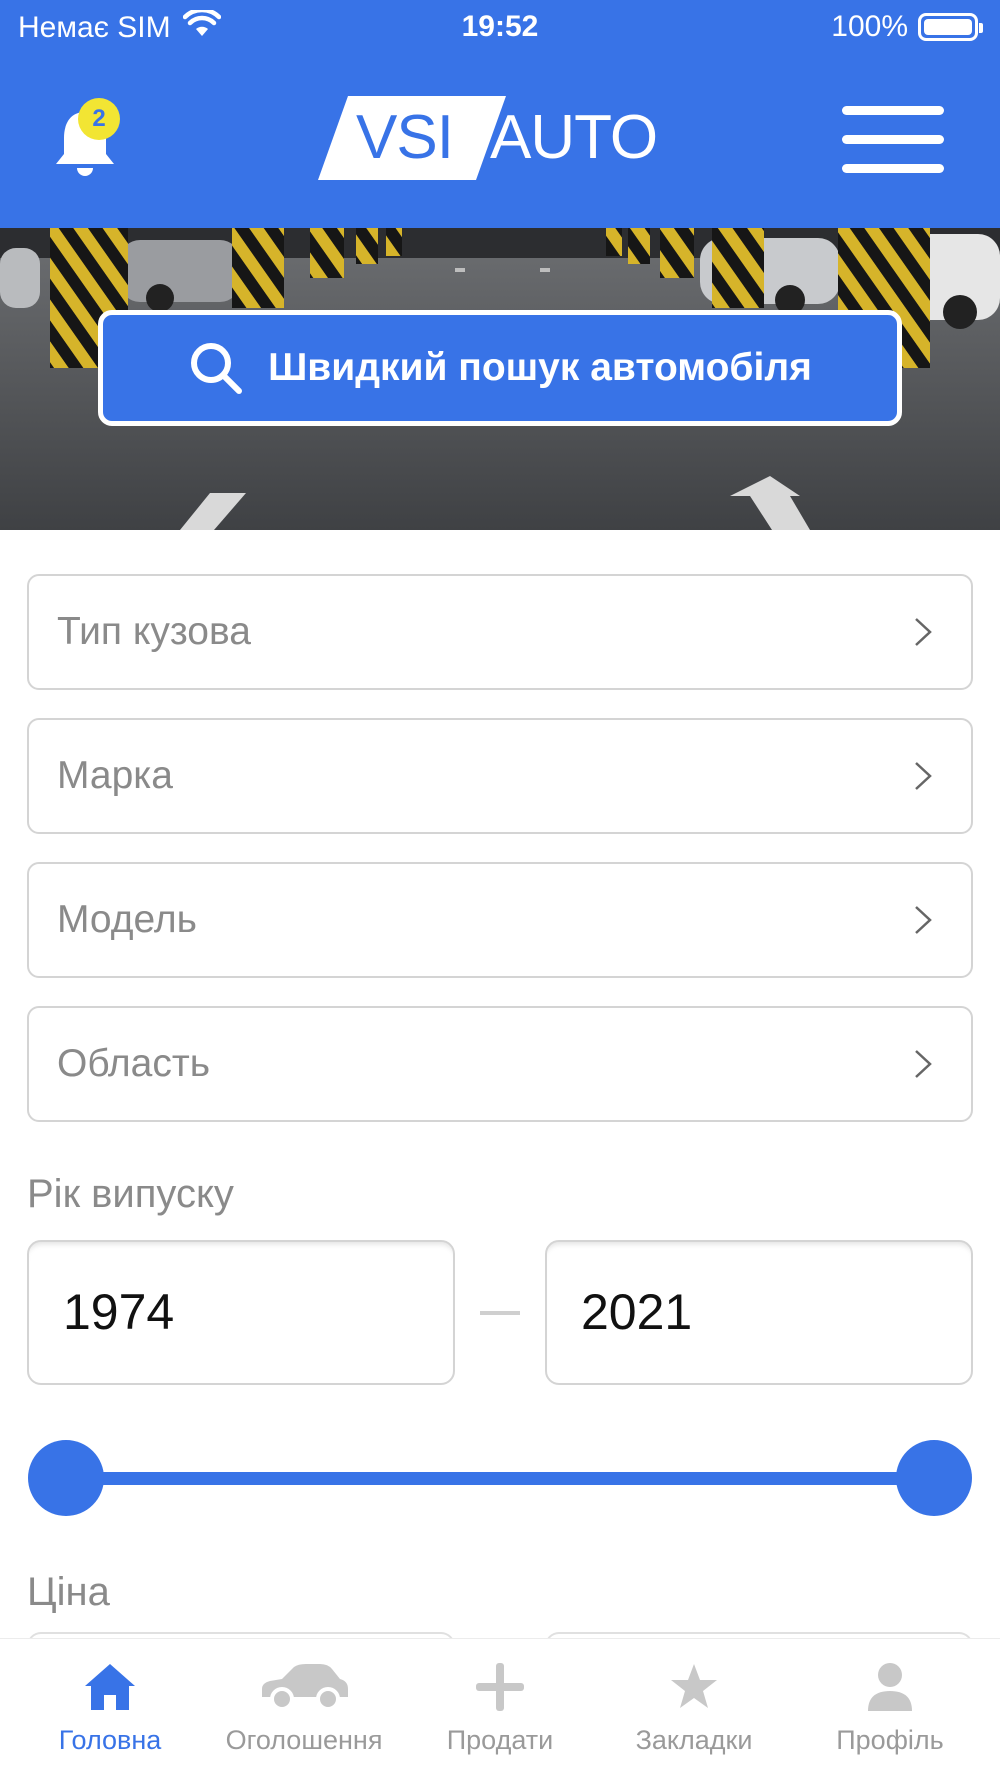 This screenshot has width=1000, height=1778. What do you see at coordinates (574, 137) in the screenshot?
I see `logo-text-auto: AUTO` at bounding box center [574, 137].